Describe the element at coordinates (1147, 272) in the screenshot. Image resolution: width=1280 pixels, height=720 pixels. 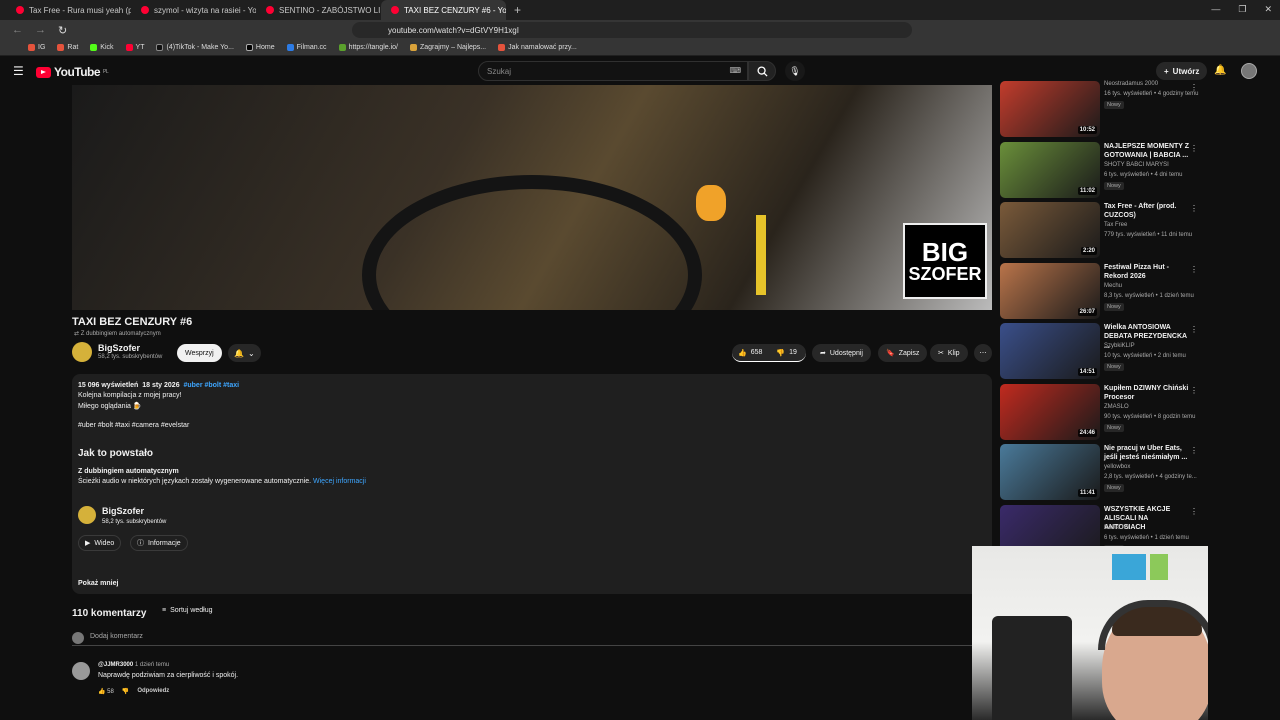
I see `recommended-title: Festiwal Pizza Hut - Rekord 2026` at that location.